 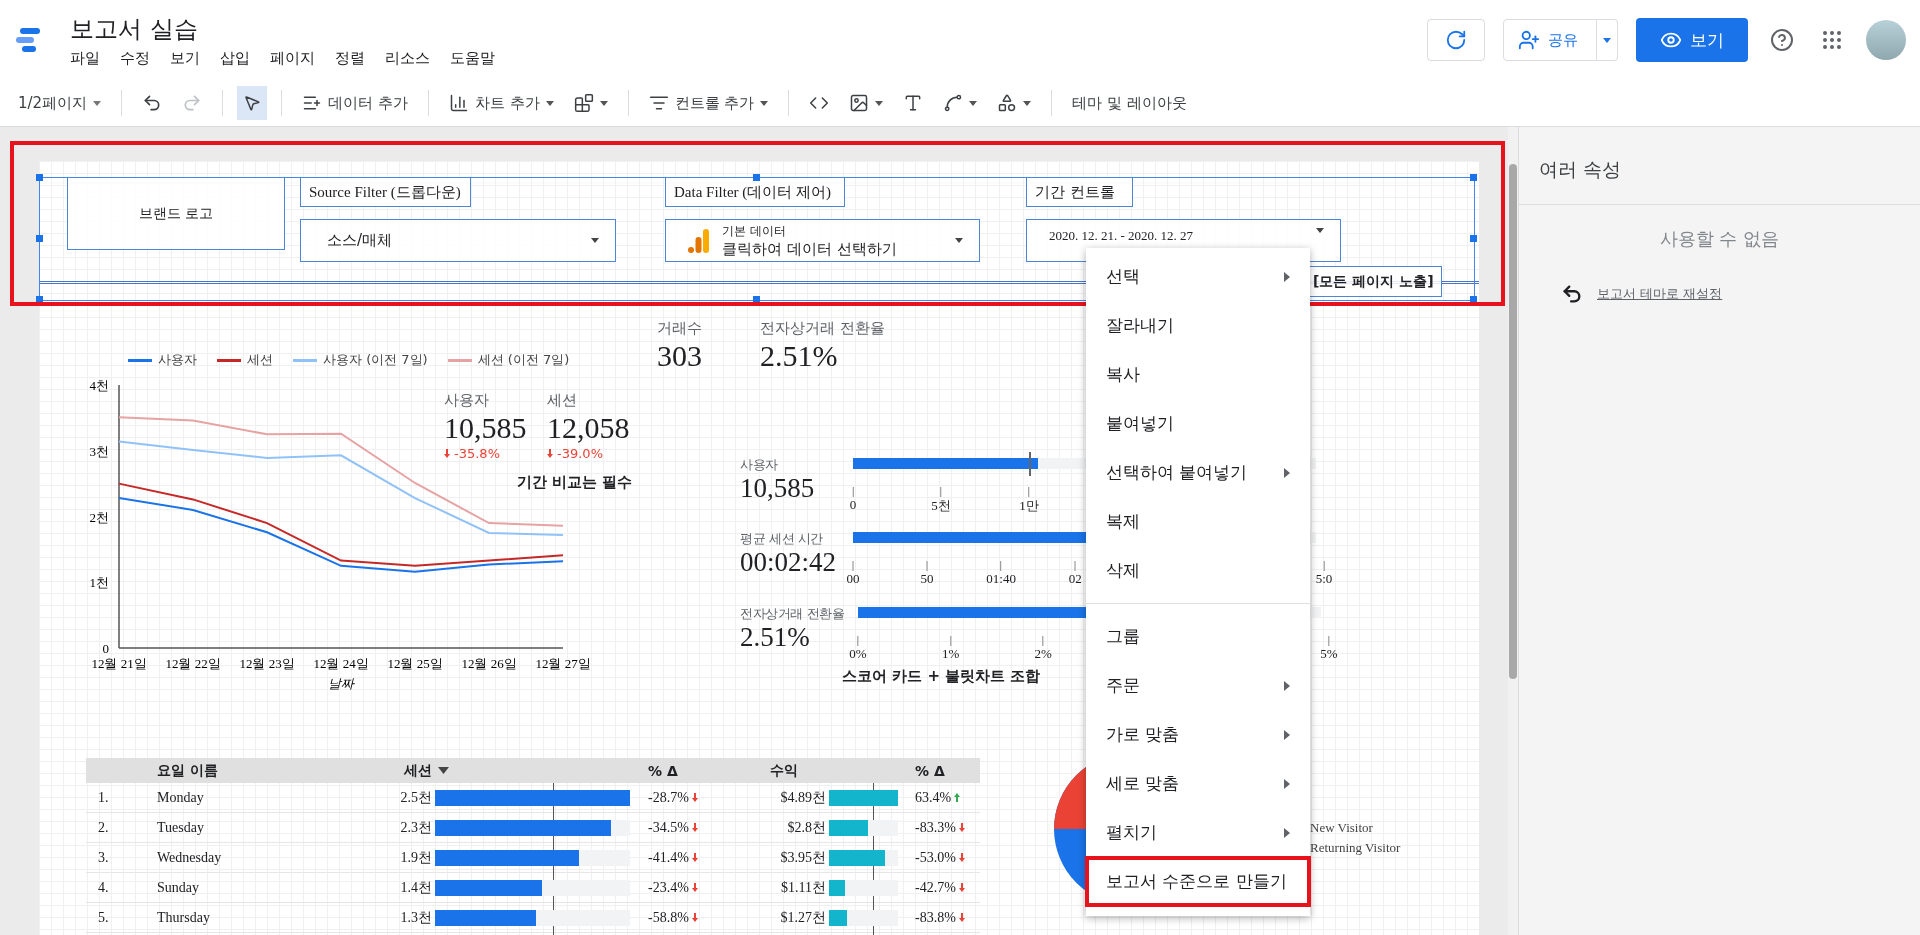 What do you see at coordinates (1198, 423) in the screenshot?
I see `menu-item: 붙여넣기` at bounding box center [1198, 423].